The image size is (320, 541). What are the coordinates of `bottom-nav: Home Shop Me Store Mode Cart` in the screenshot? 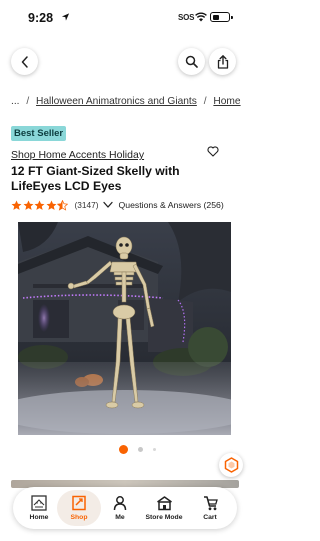 It's located at (125, 508).